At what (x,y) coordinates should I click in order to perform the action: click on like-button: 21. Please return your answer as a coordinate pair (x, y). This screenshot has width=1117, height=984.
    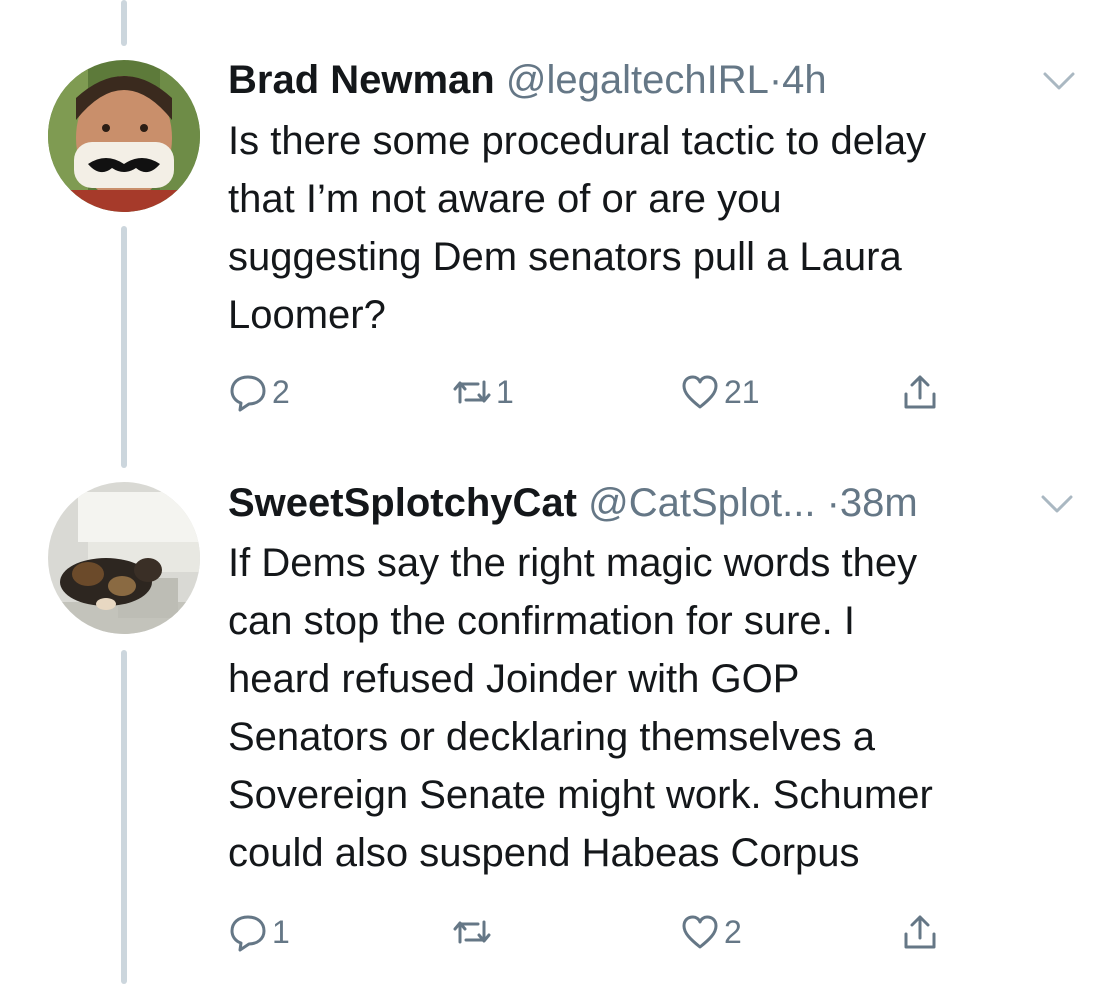
    Looking at the image, I should click on (720, 392).